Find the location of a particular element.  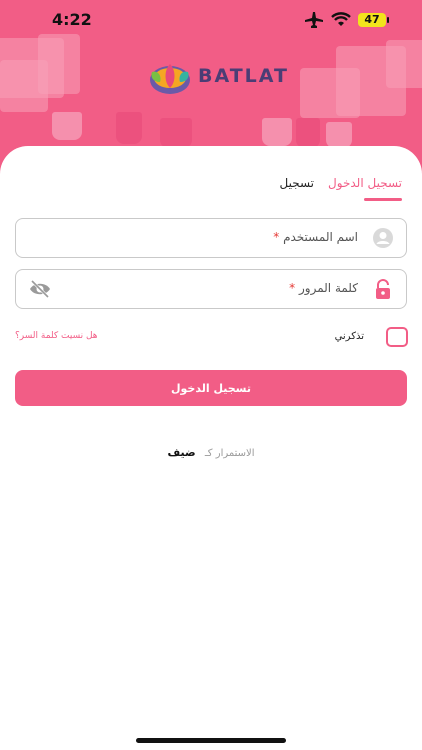

tab-register: تسجيل is located at coordinates (297, 183).